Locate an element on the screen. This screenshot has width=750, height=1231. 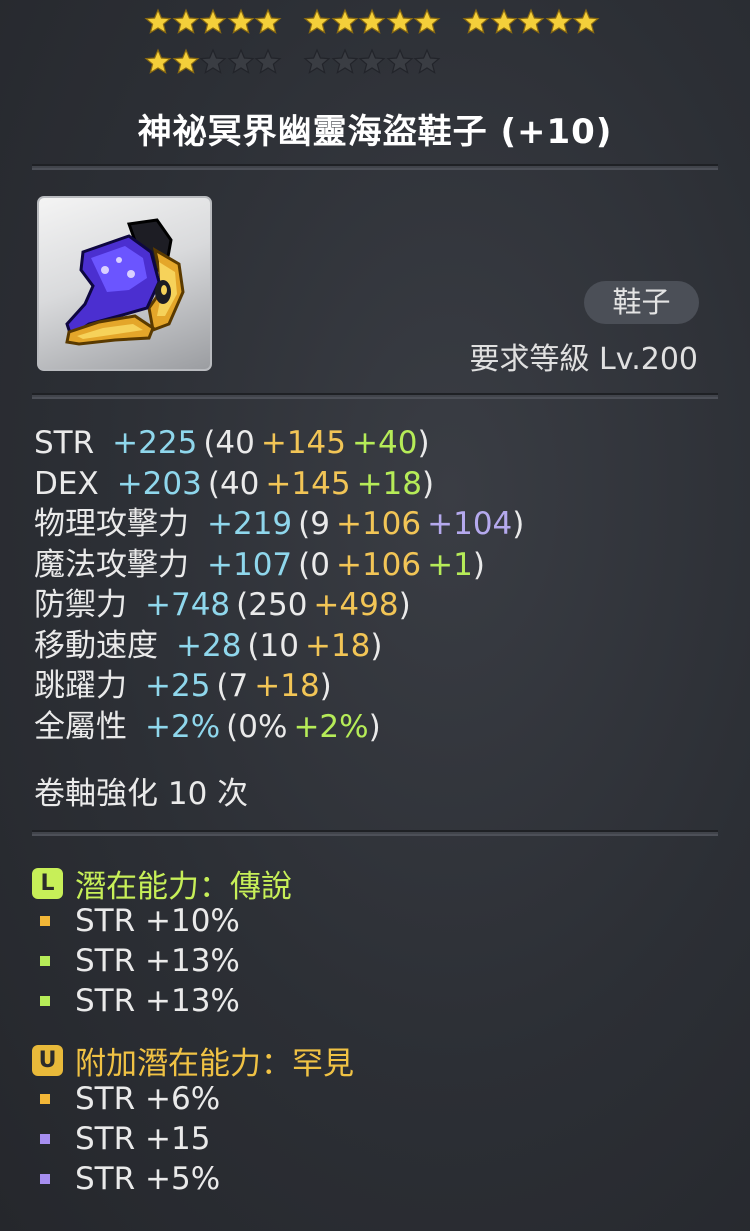
stat-bonus: +106 is located at coordinates (378, 564).